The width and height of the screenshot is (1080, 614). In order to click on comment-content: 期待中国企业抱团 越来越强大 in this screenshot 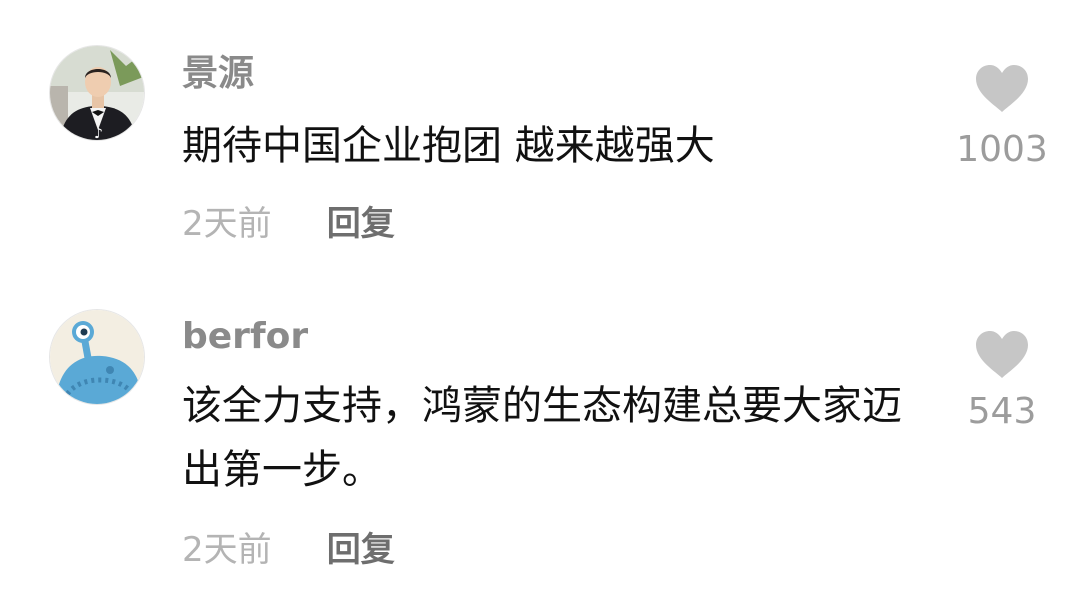, I will do `click(448, 146)`.